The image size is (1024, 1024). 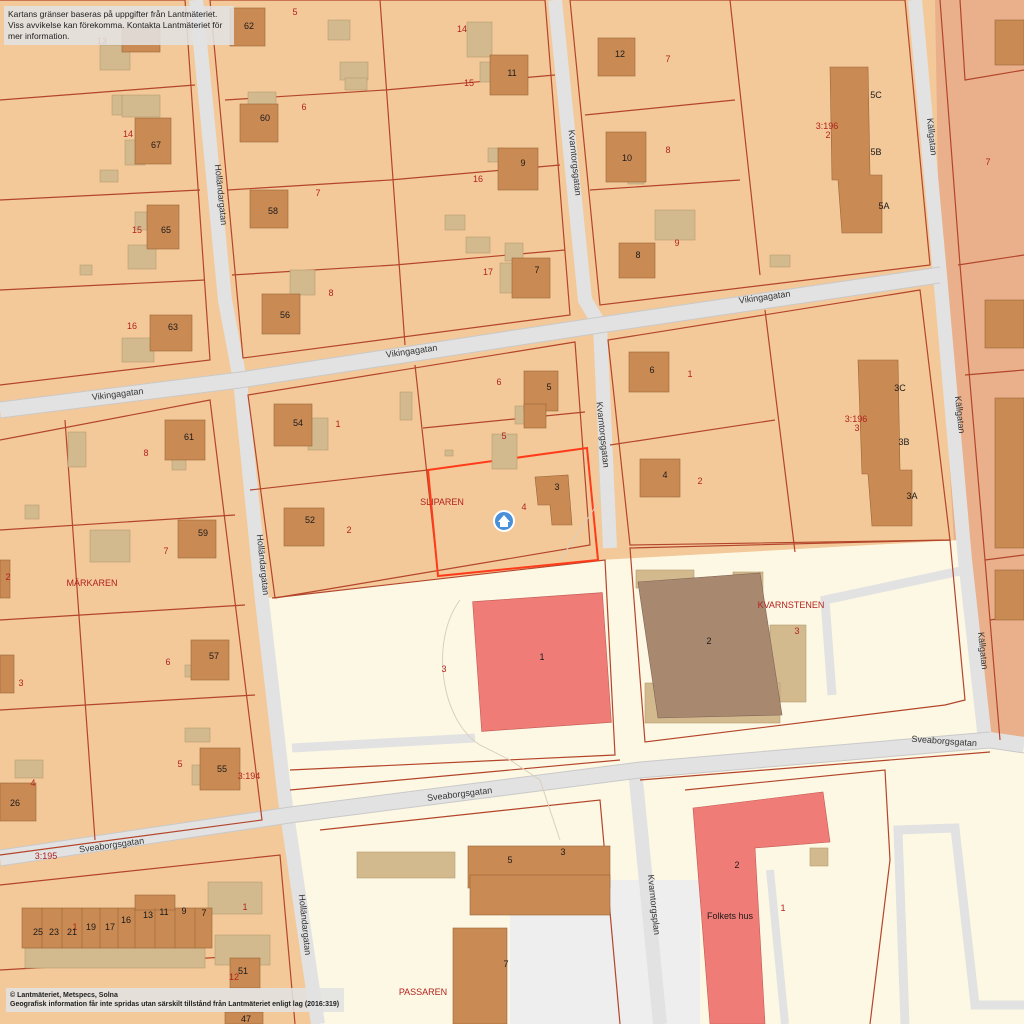 What do you see at coordinates (72, 932) in the screenshot?
I see `house-number: 21` at bounding box center [72, 932].